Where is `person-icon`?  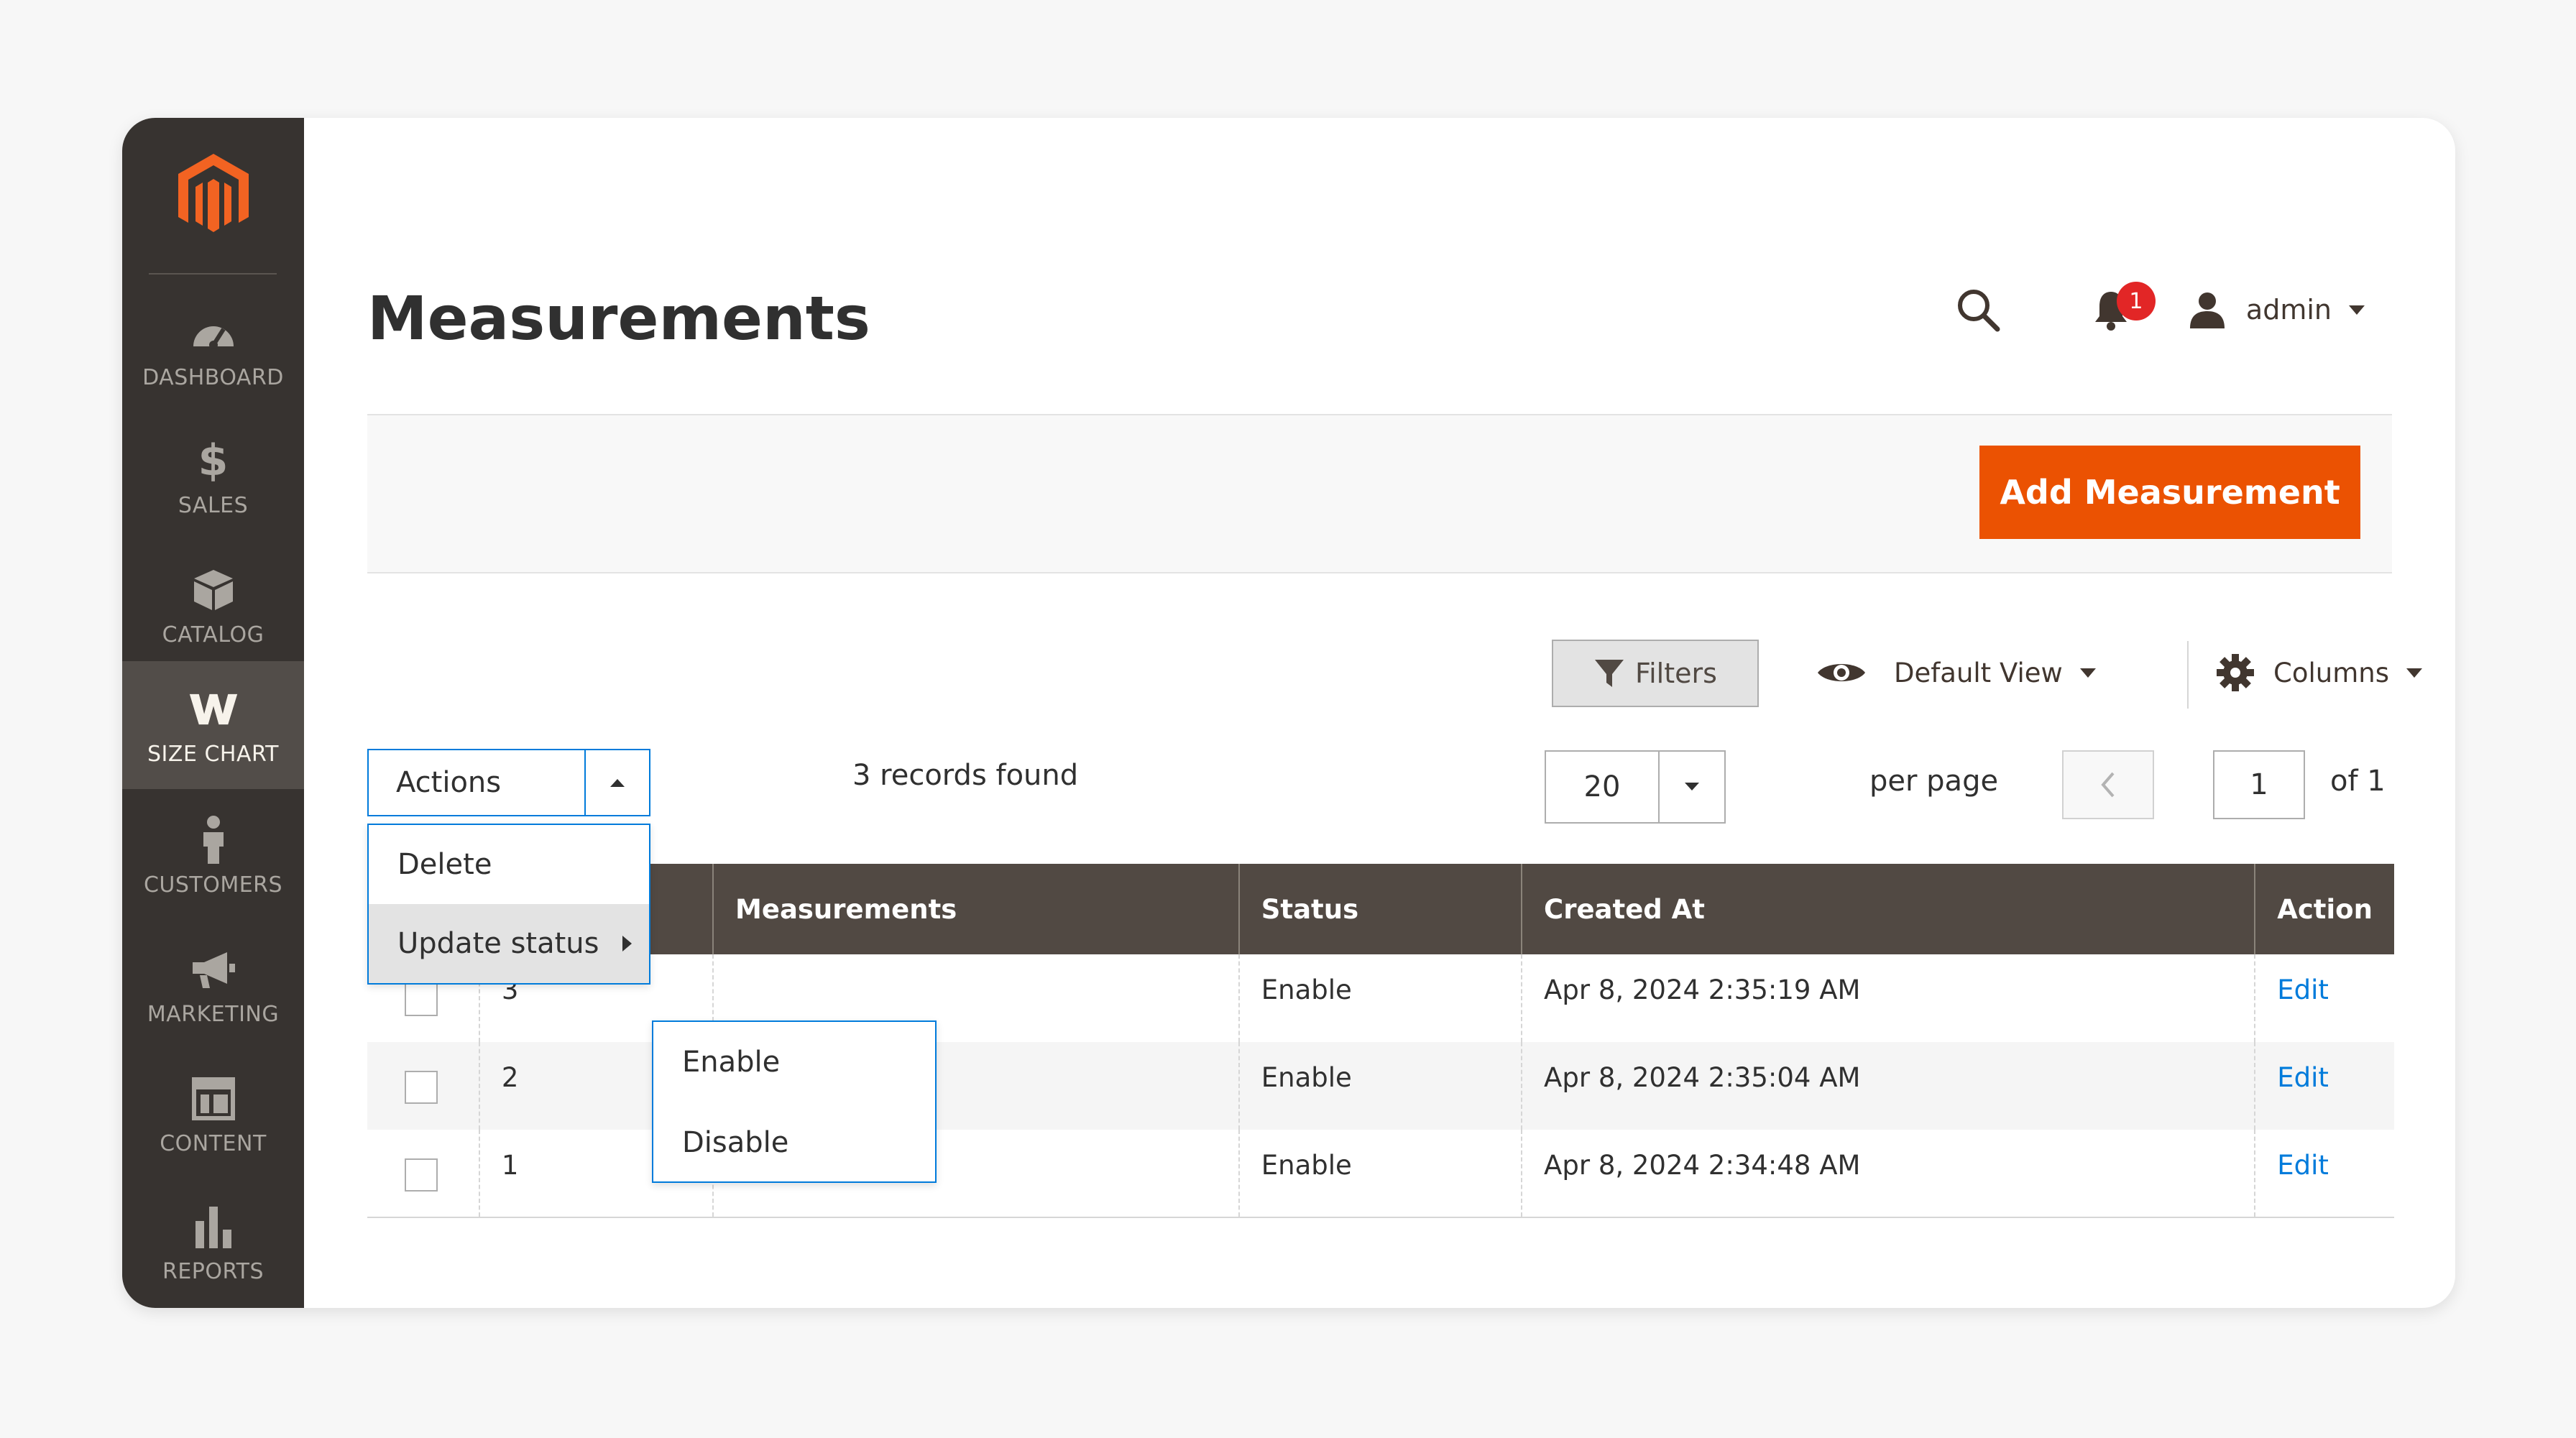 person-icon is located at coordinates (213, 840).